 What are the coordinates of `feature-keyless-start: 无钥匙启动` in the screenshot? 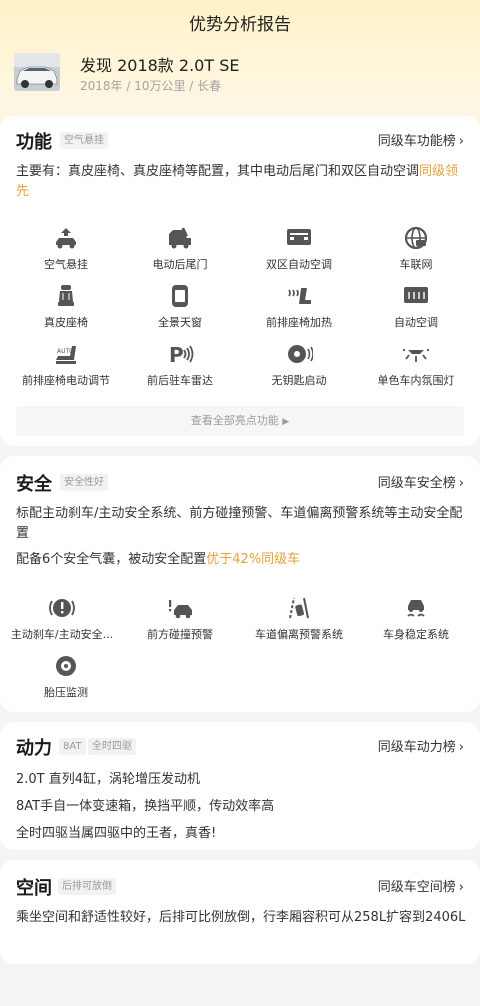 It's located at (299, 365).